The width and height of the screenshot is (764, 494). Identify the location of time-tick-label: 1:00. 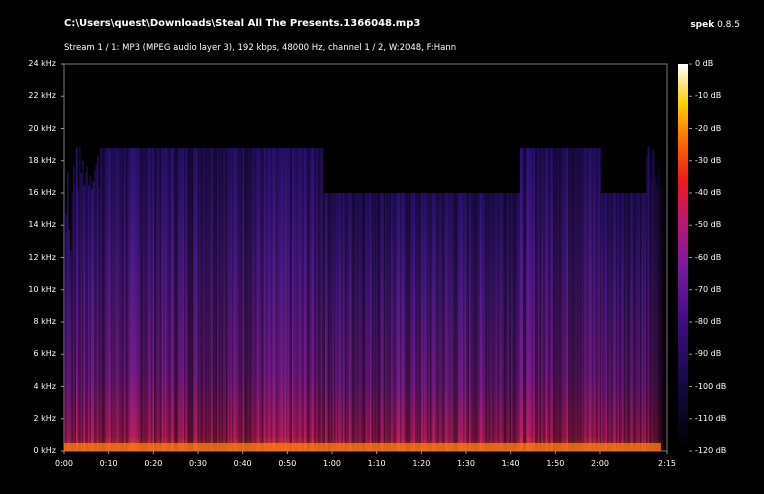
(332, 463).